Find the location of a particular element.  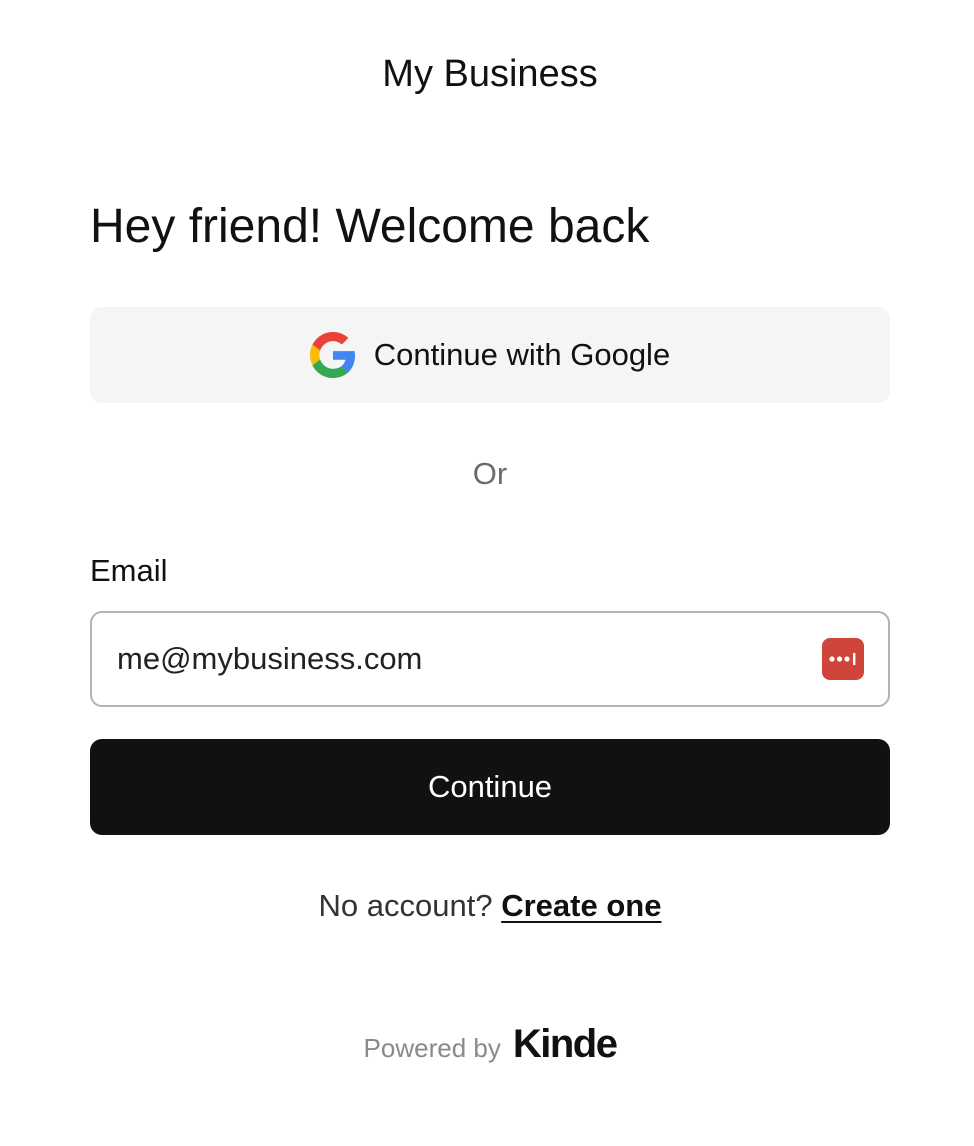

powered-by-text: Powered by is located at coordinates (432, 1048).